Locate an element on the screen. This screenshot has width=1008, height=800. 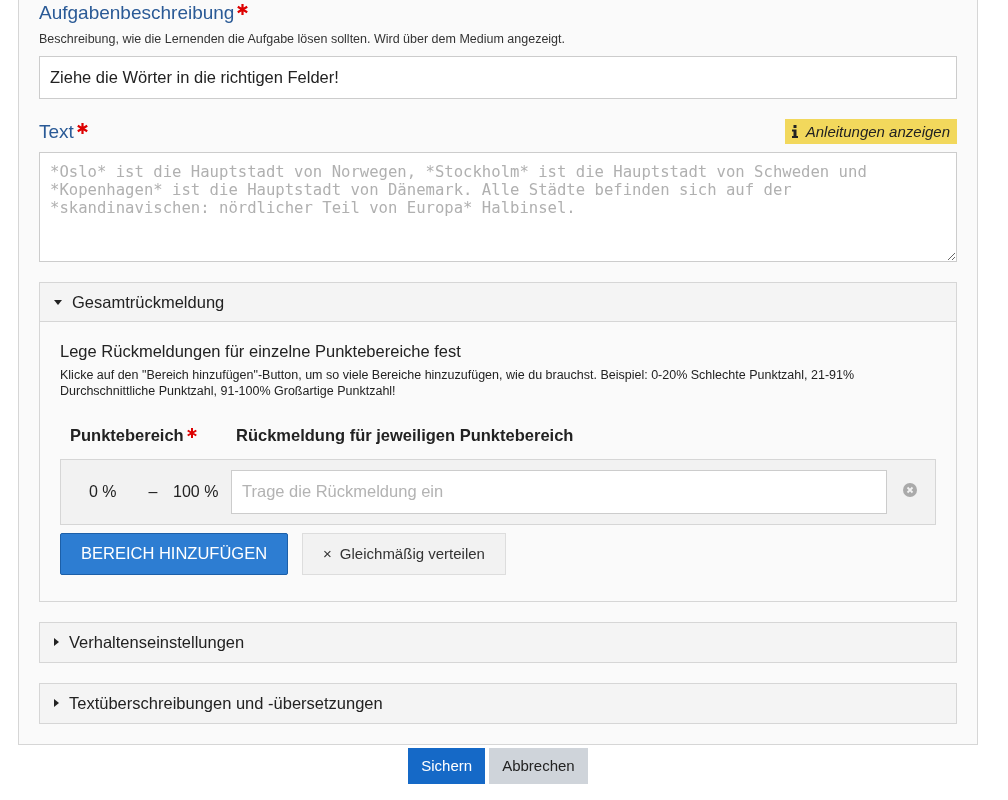
save-button: Sichern is located at coordinates (447, 765).